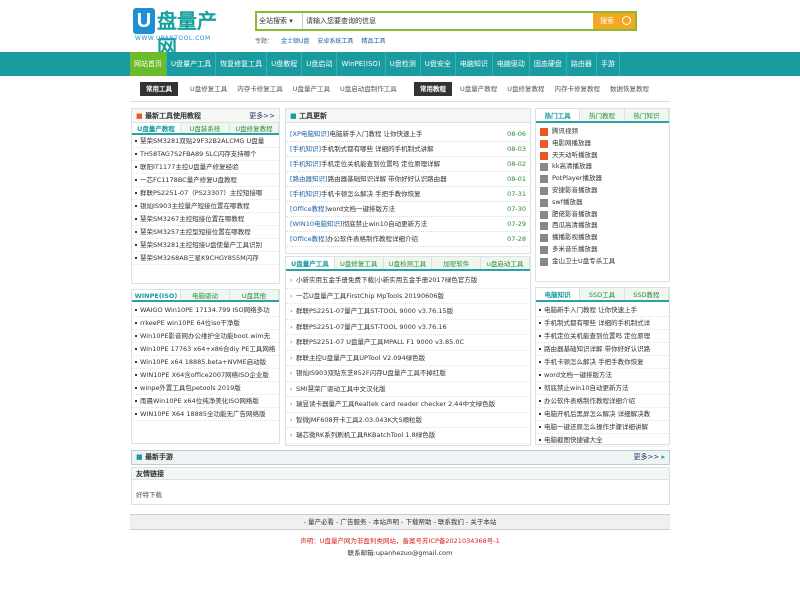 Image resolution: width=800 pixels, height=600 pixels. Describe the element at coordinates (646, 115) in the screenshot. I see `tab-hot-knowledge: 热门知识` at that location.